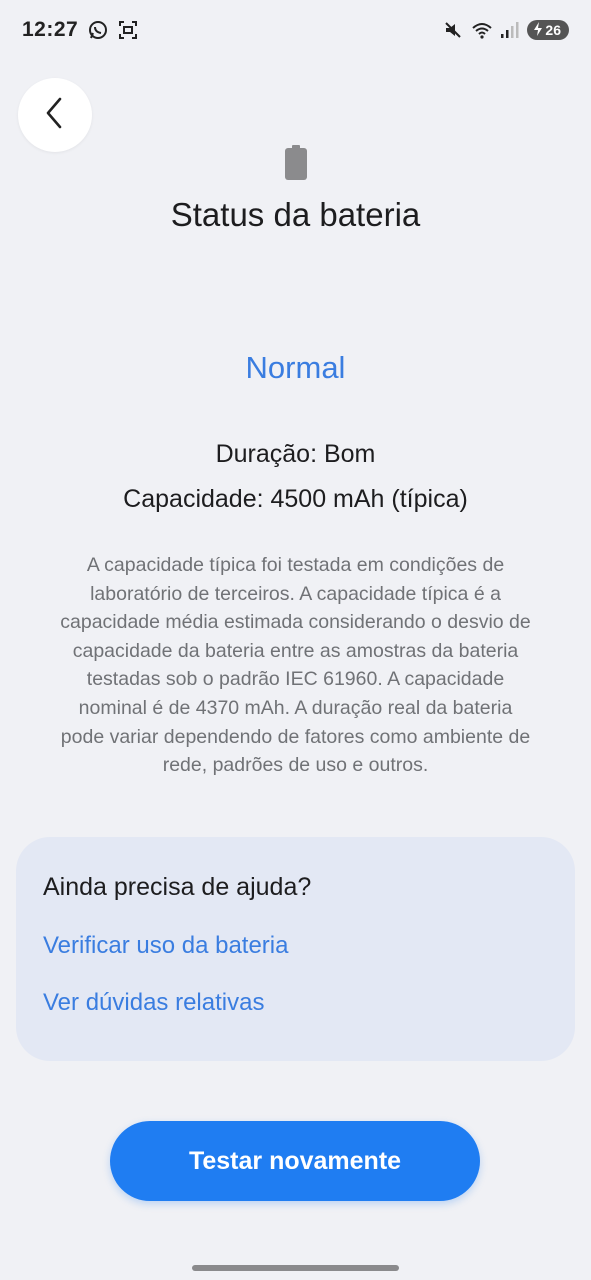 This screenshot has width=591, height=1280. What do you see at coordinates (295, 1268) in the screenshot?
I see `home-indicator` at bounding box center [295, 1268].